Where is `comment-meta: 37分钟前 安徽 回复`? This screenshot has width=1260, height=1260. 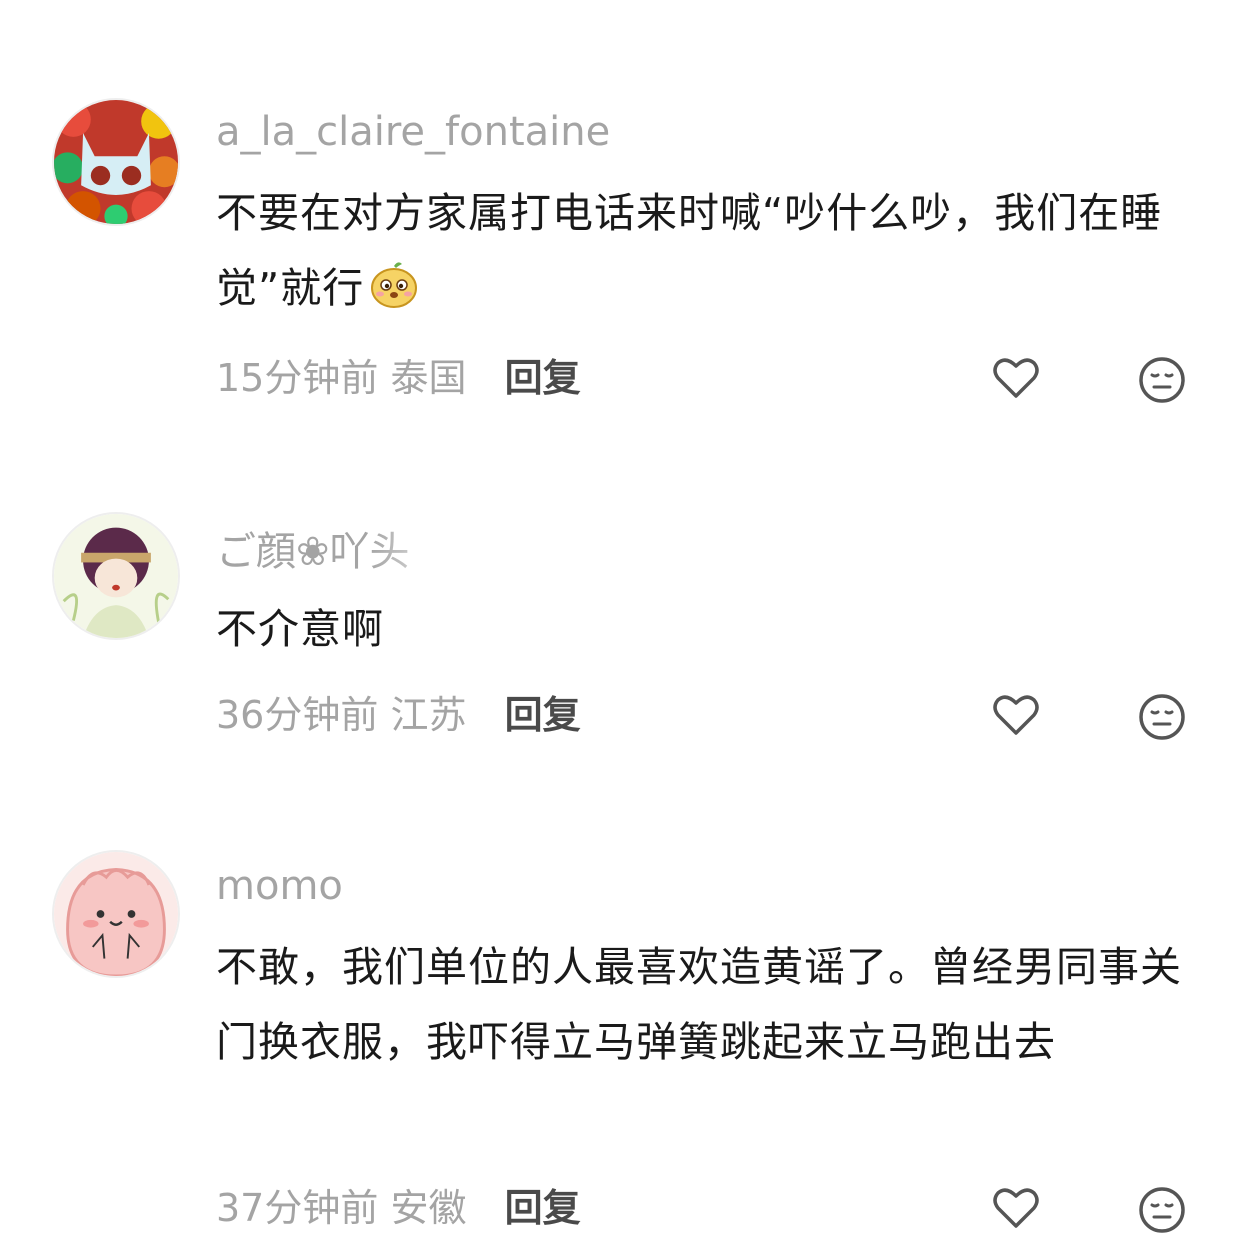
comment-meta: 37分钟前 安徽 回复 is located at coordinates (398, 1208).